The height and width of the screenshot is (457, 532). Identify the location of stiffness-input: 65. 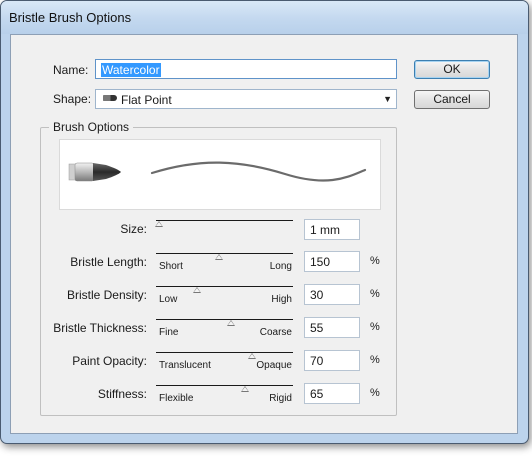
(332, 393).